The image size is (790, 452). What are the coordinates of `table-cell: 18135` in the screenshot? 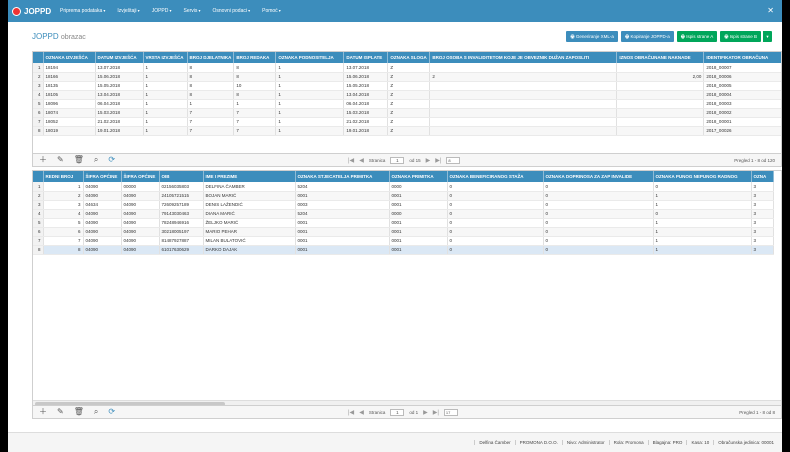 It's located at (69, 86).